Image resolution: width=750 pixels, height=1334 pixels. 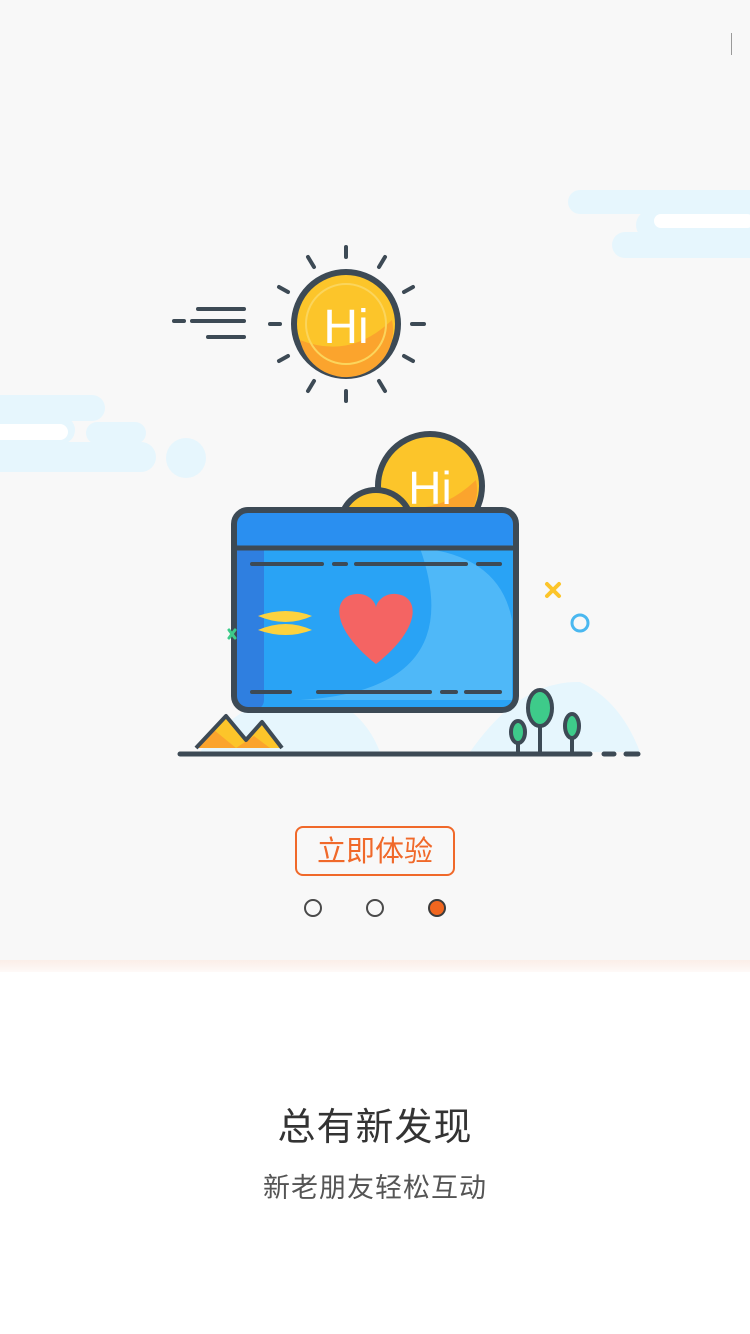 I want to click on speed-lines-icon, so click(x=209, y=323).